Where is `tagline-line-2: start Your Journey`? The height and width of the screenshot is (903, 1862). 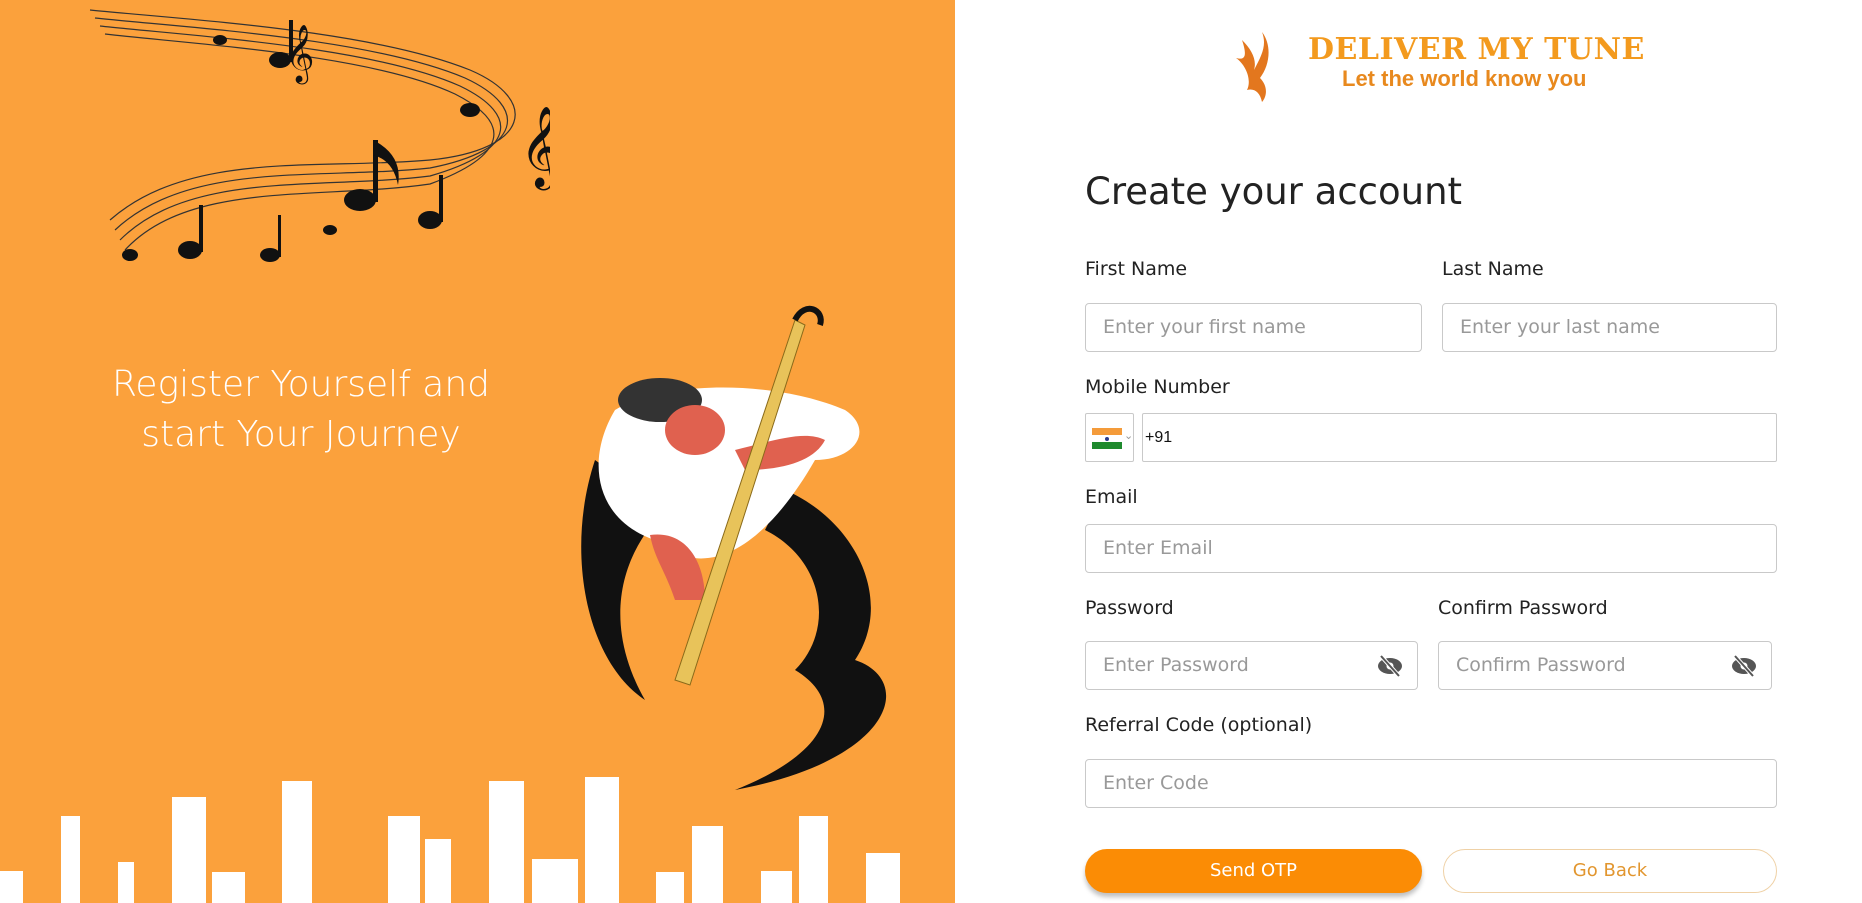 tagline-line-2: start Your Journey is located at coordinates (301, 434).